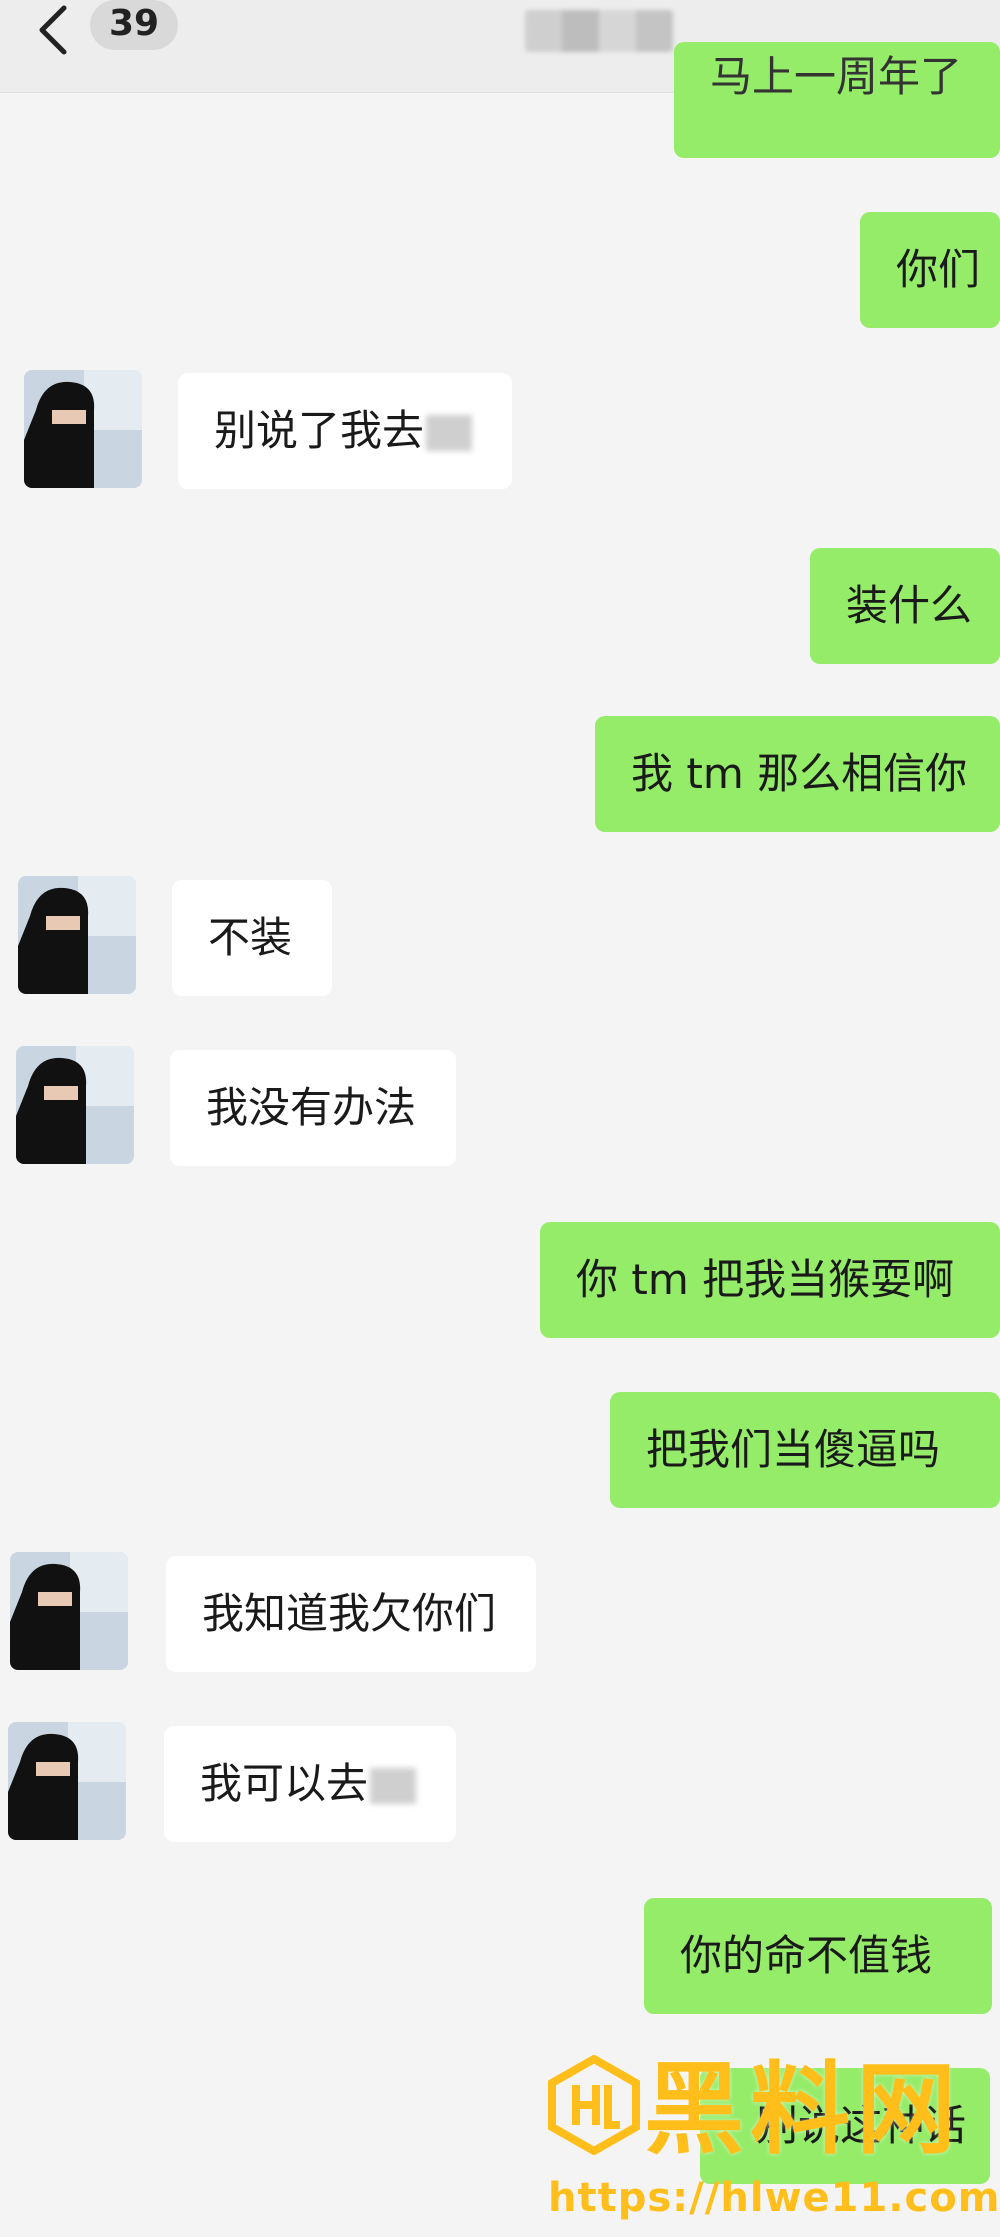 This screenshot has width=1000, height=2237. I want to click on unread-count-badge: 39, so click(134, 25).